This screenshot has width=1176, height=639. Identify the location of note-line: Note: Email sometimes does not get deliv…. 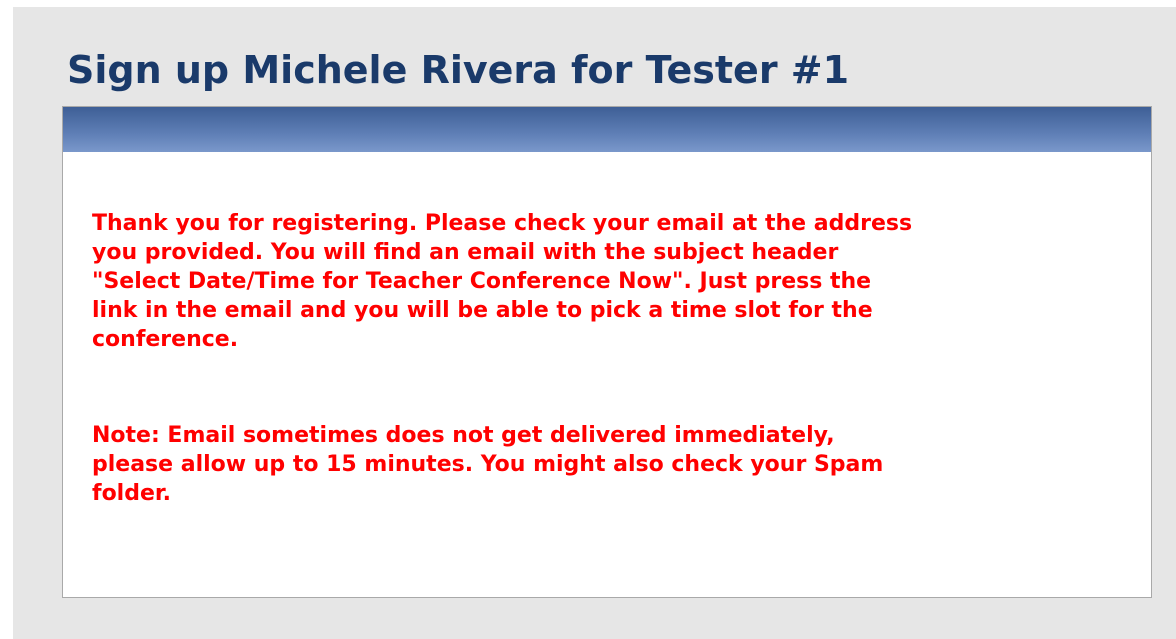
(463, 435).